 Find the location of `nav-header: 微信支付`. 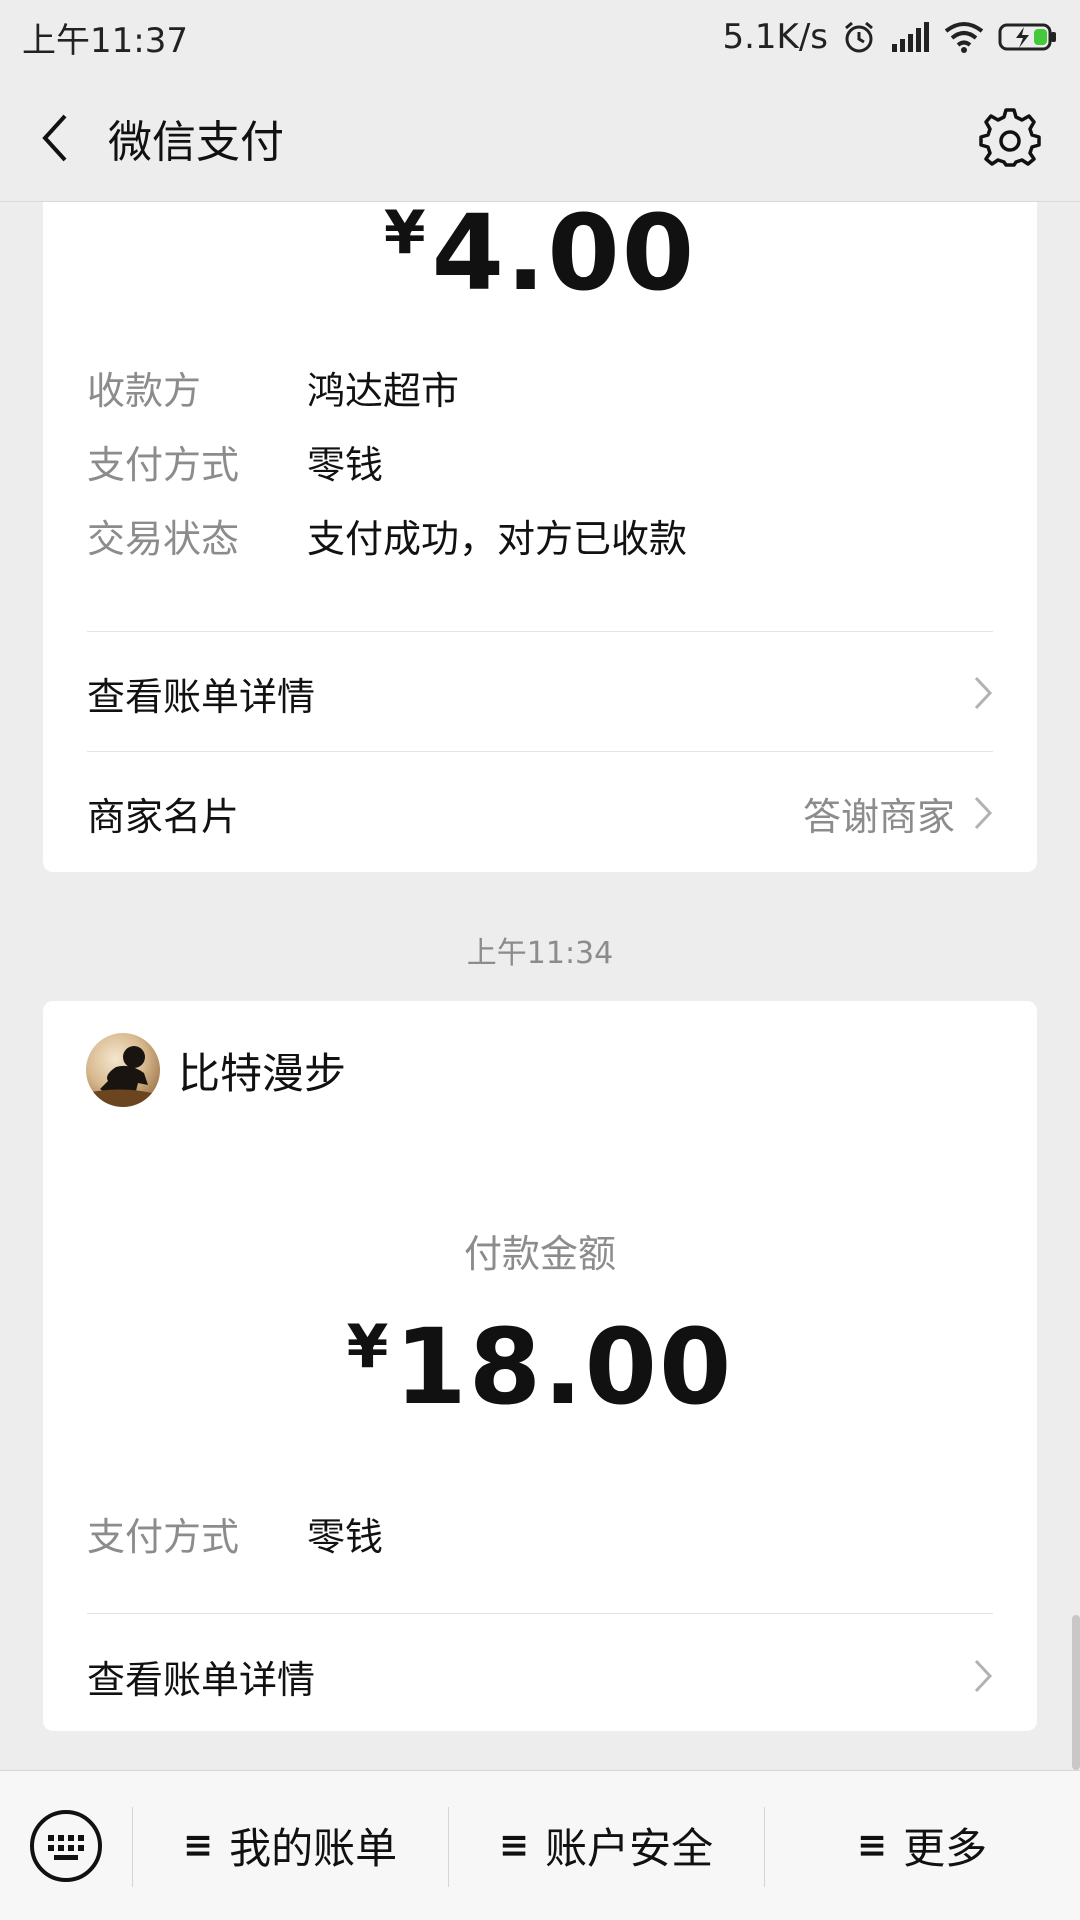

nav-header: 微信支付 is located at coordinates (540, 138).